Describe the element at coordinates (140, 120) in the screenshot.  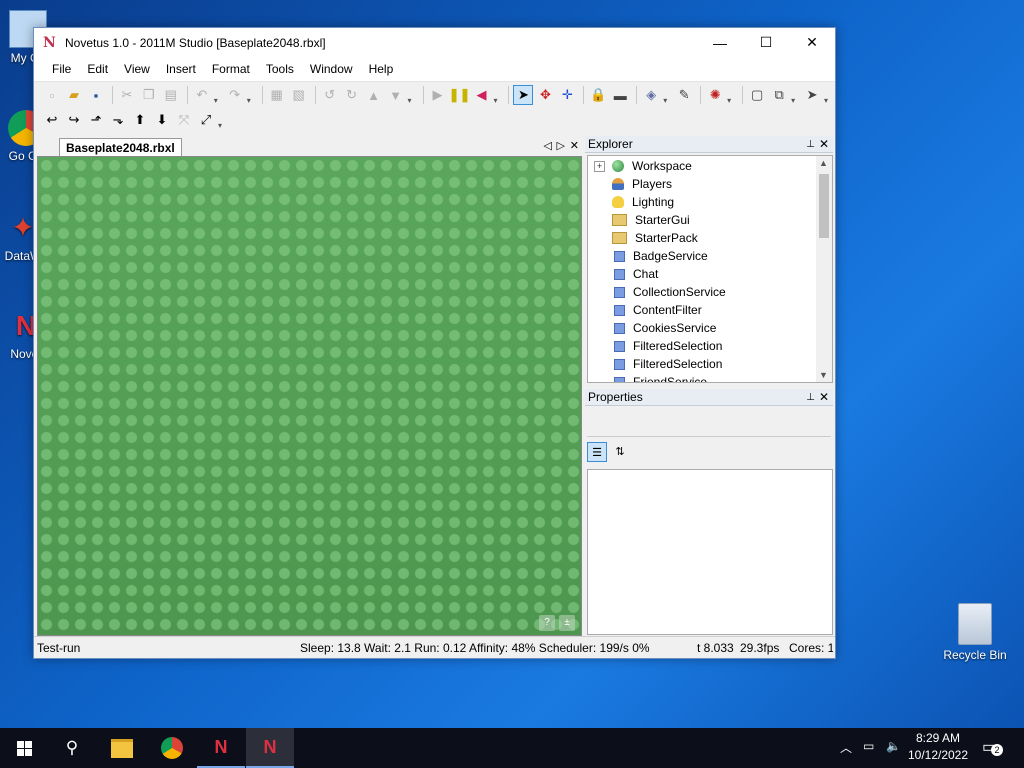
I see `camera-tilt-up-icon: ⬆` at that location.